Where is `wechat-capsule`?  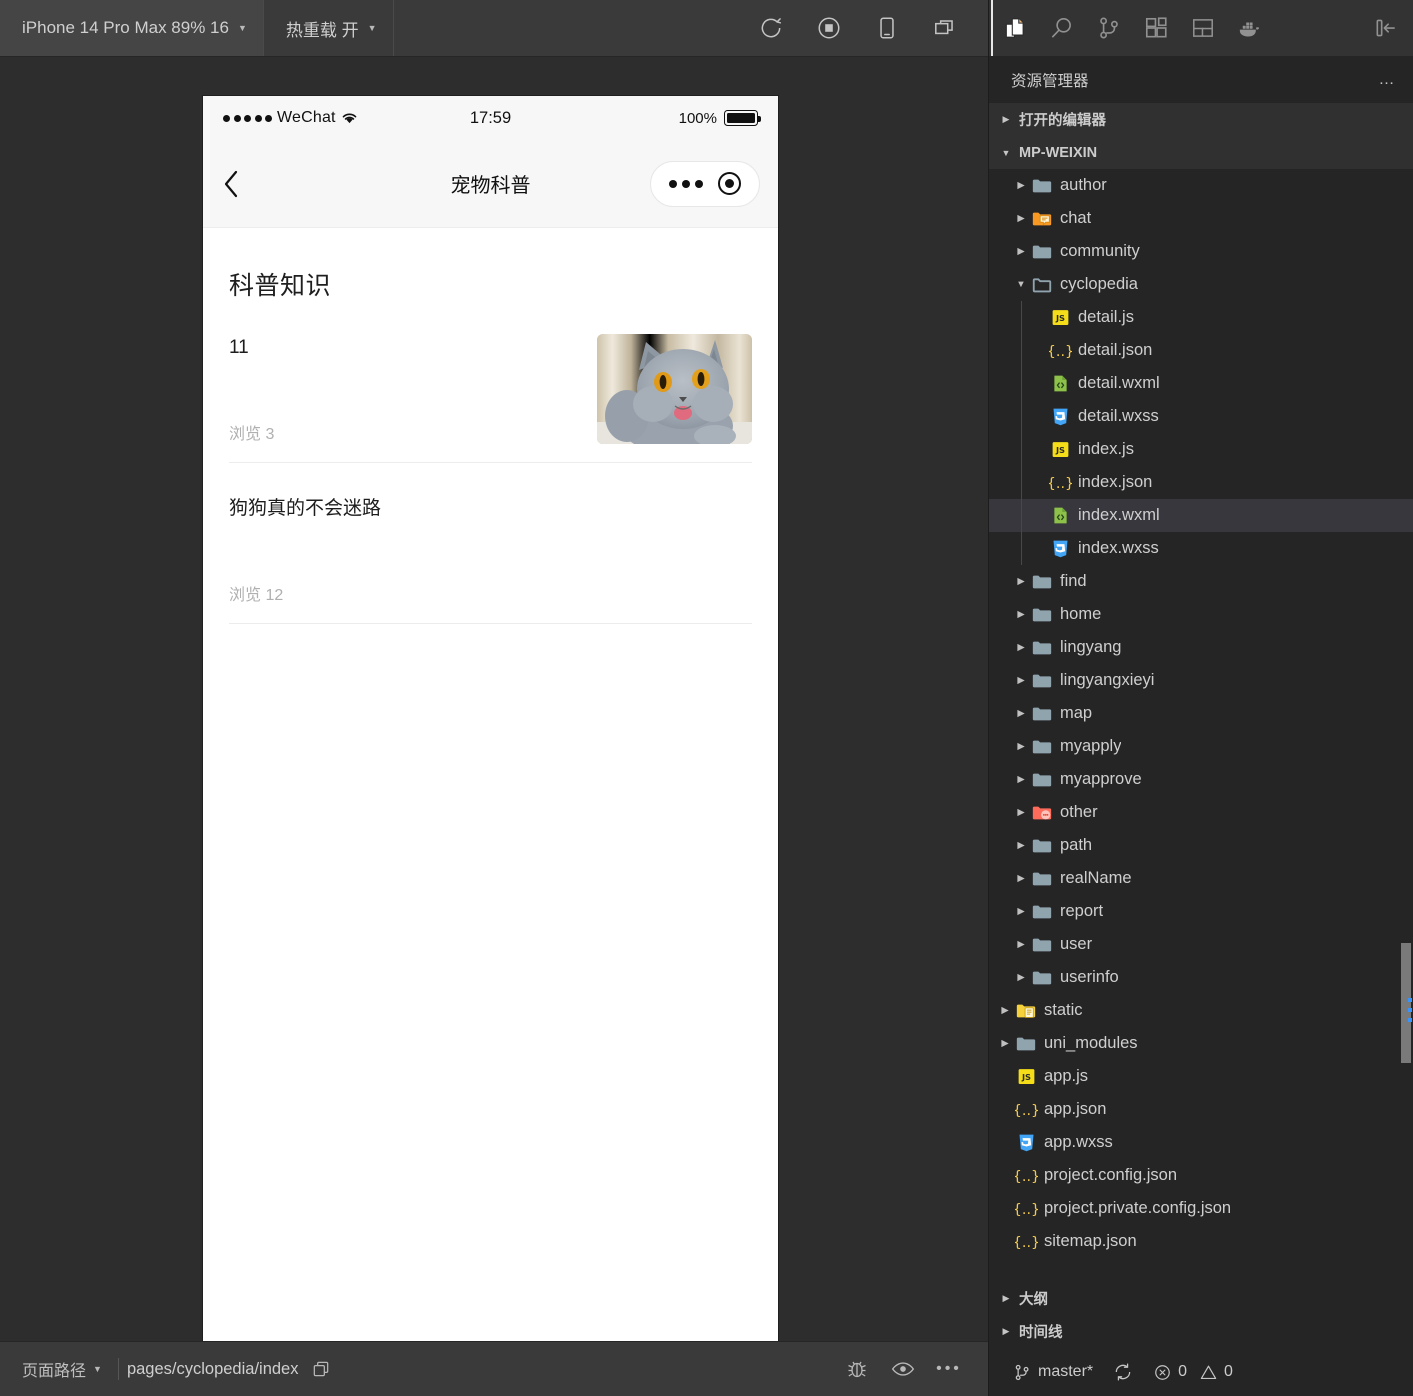
wechat-capsule is located at coordinates (705, 183).